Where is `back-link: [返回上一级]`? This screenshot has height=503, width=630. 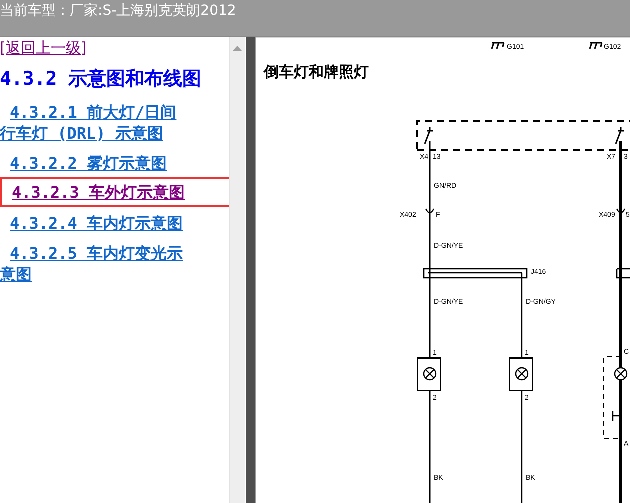
back-link: [返回上一级] is located at coordinates (43, 48).